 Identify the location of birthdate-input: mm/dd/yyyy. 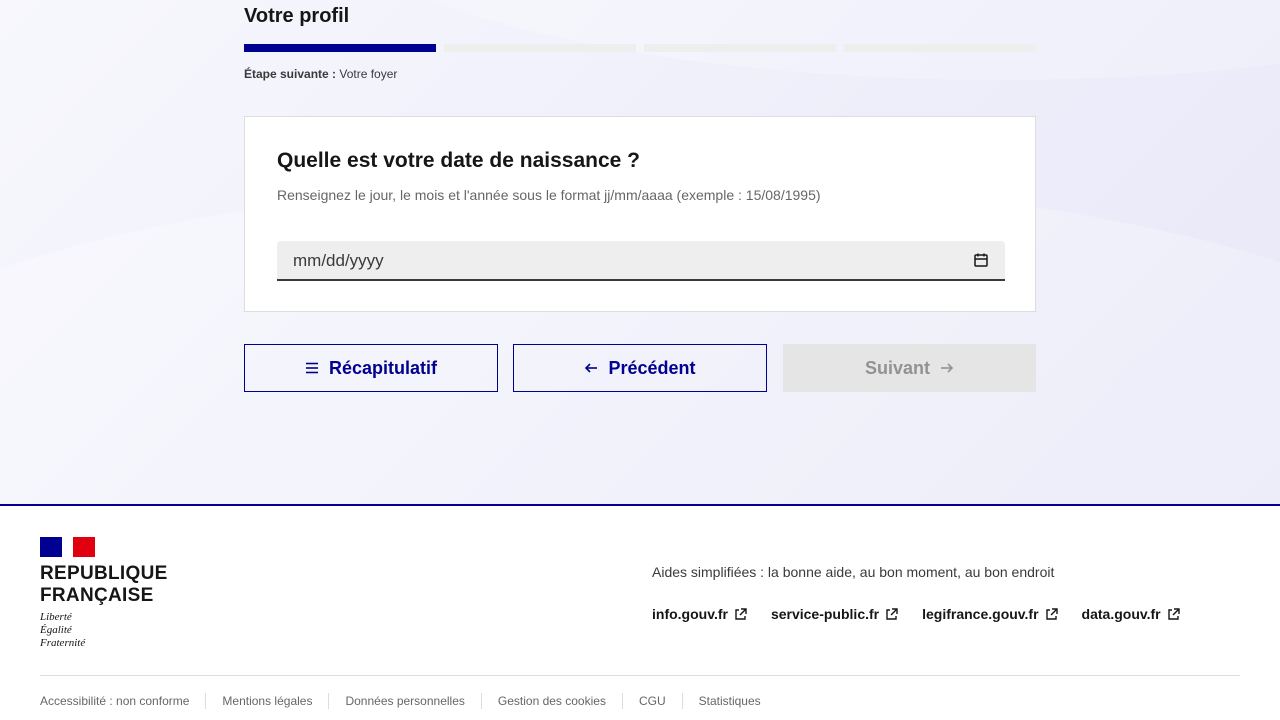
(641, 261).